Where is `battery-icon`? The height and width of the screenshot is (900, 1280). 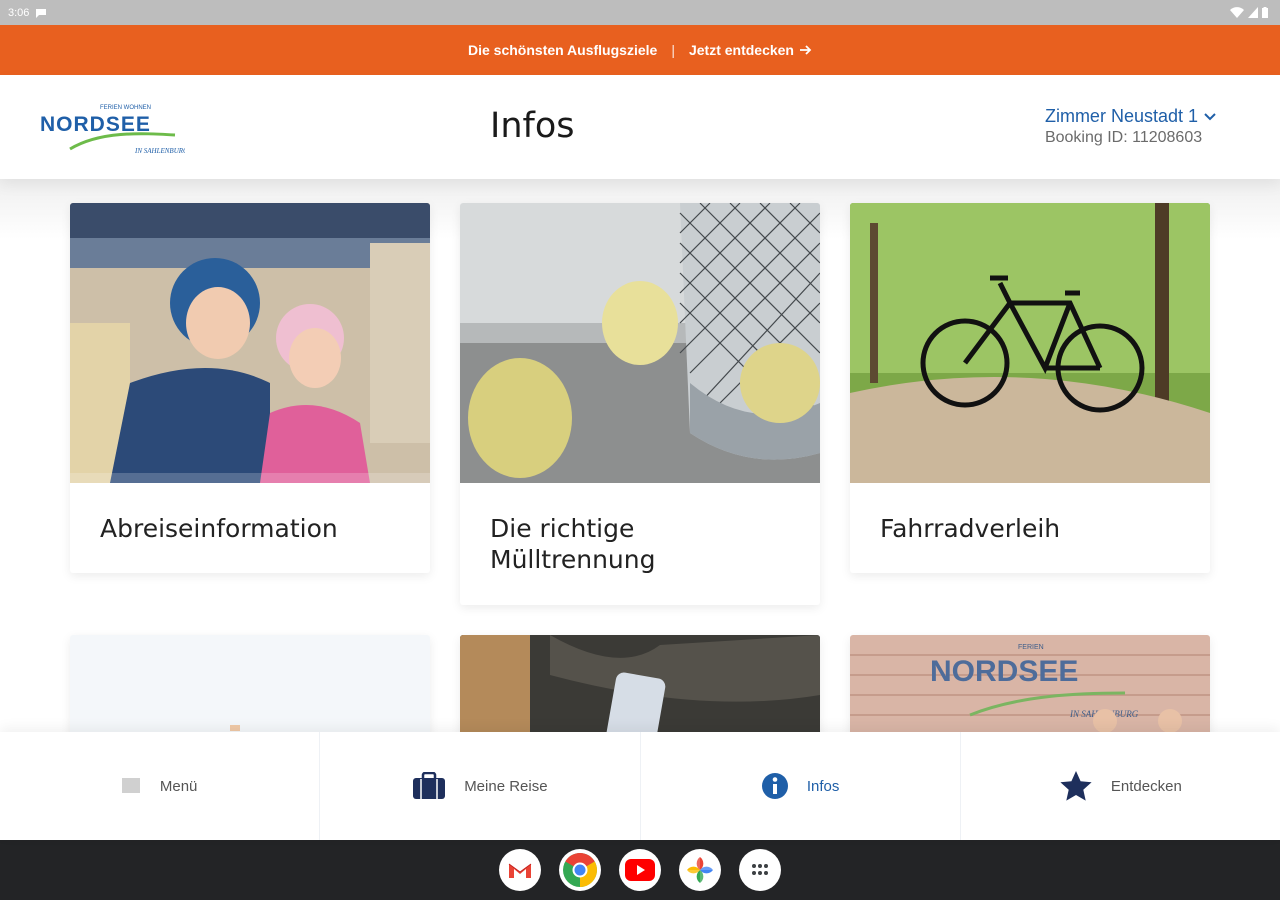
battery-icon is located at coordinates (1265, 12).